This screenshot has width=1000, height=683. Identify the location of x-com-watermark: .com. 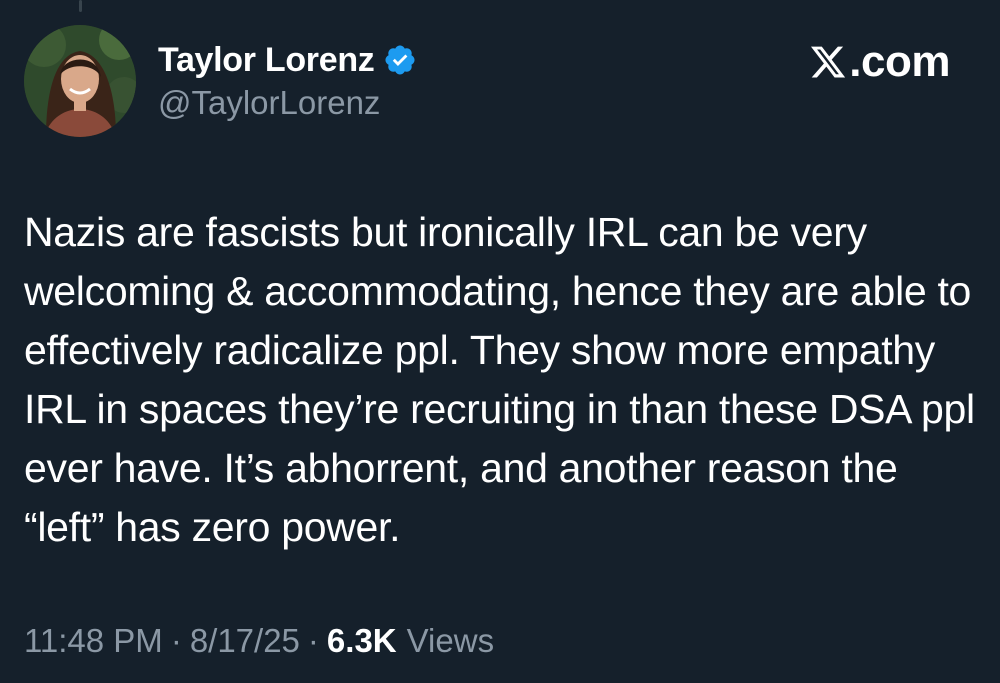
(879, 62).